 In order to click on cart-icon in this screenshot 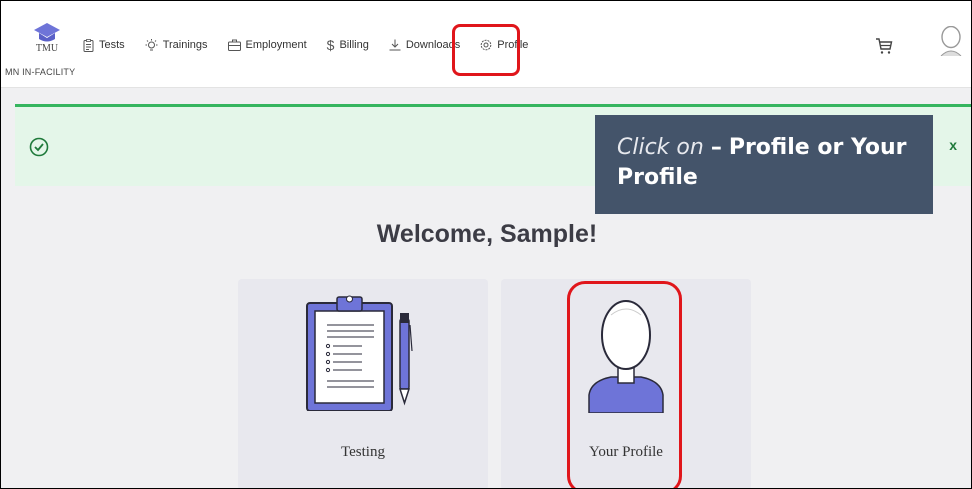, I will do `click(884, 48)`.